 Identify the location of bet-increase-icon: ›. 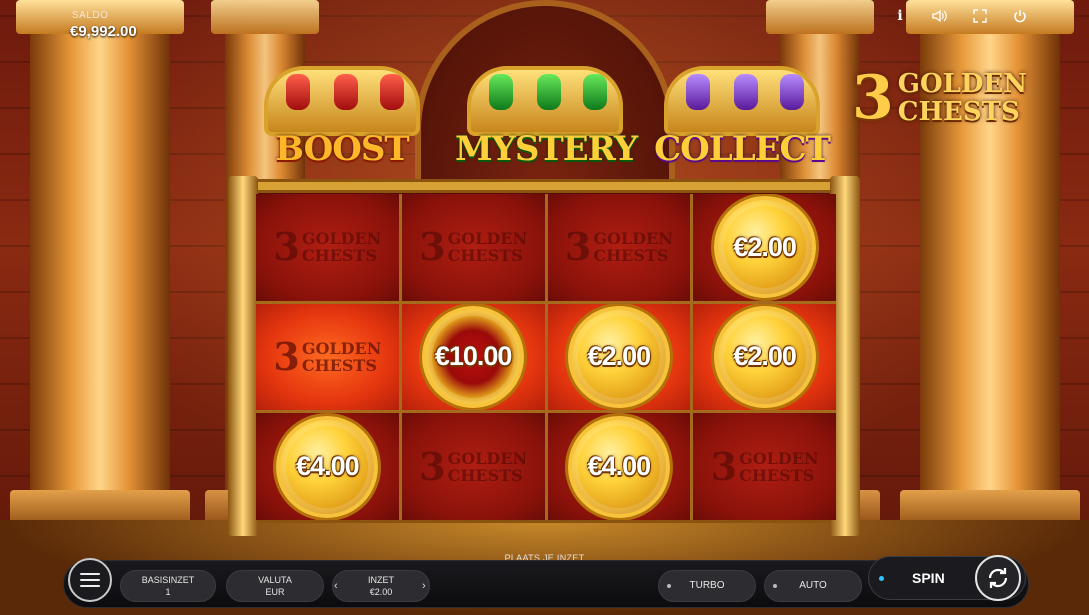
(424, 586).